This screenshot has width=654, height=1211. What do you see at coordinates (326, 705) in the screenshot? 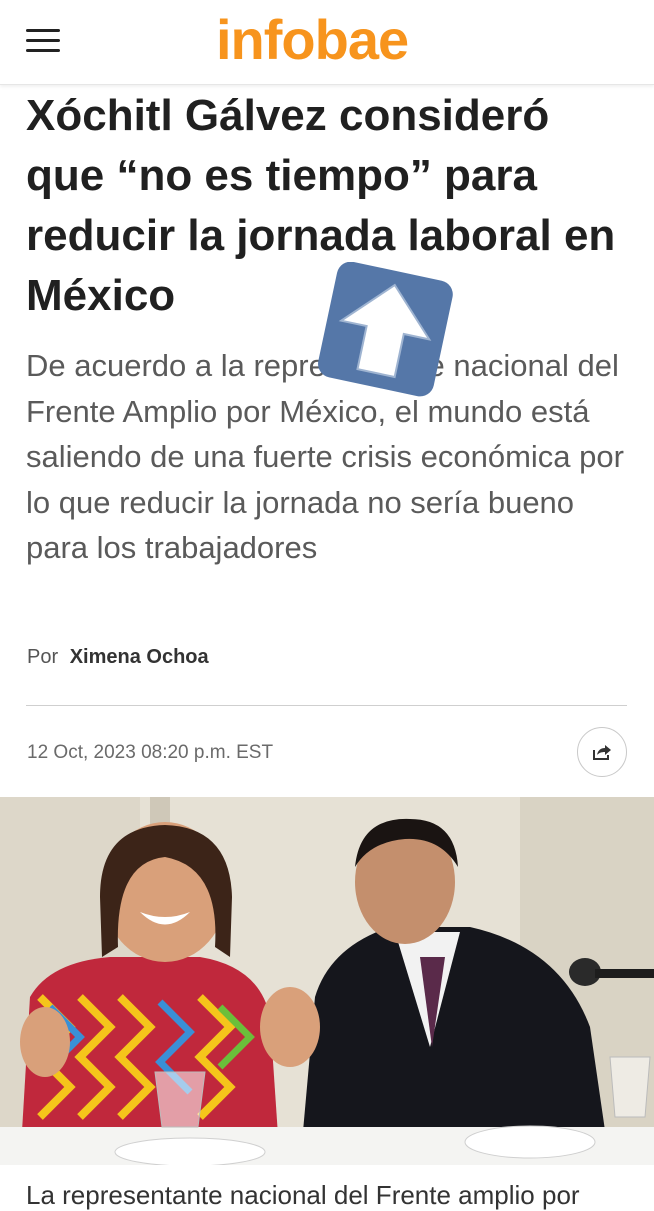
I see `divider` at bounding box center [326, 705].